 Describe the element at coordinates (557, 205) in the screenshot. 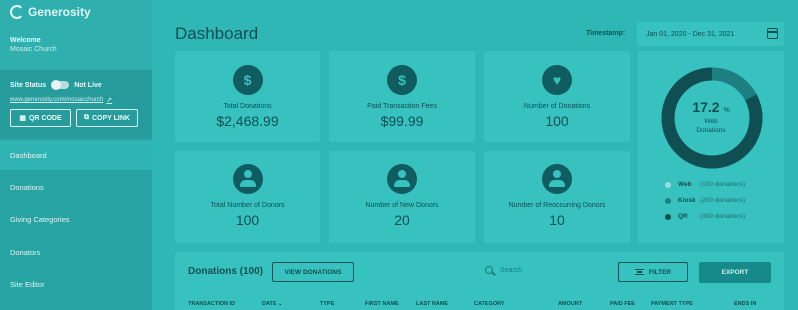

I see `stat-label: Number of Reoccurring Donors` at that location.